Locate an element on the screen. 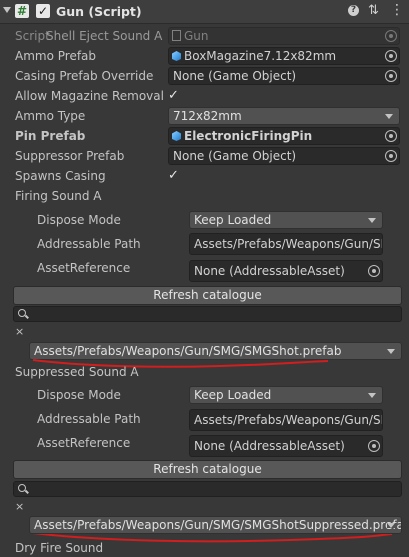 Image resolution: width=409 pixels, height=557 pixels. firing-asset-reference-field: None (AddressableAsset) is located at coordinates (286, 271).